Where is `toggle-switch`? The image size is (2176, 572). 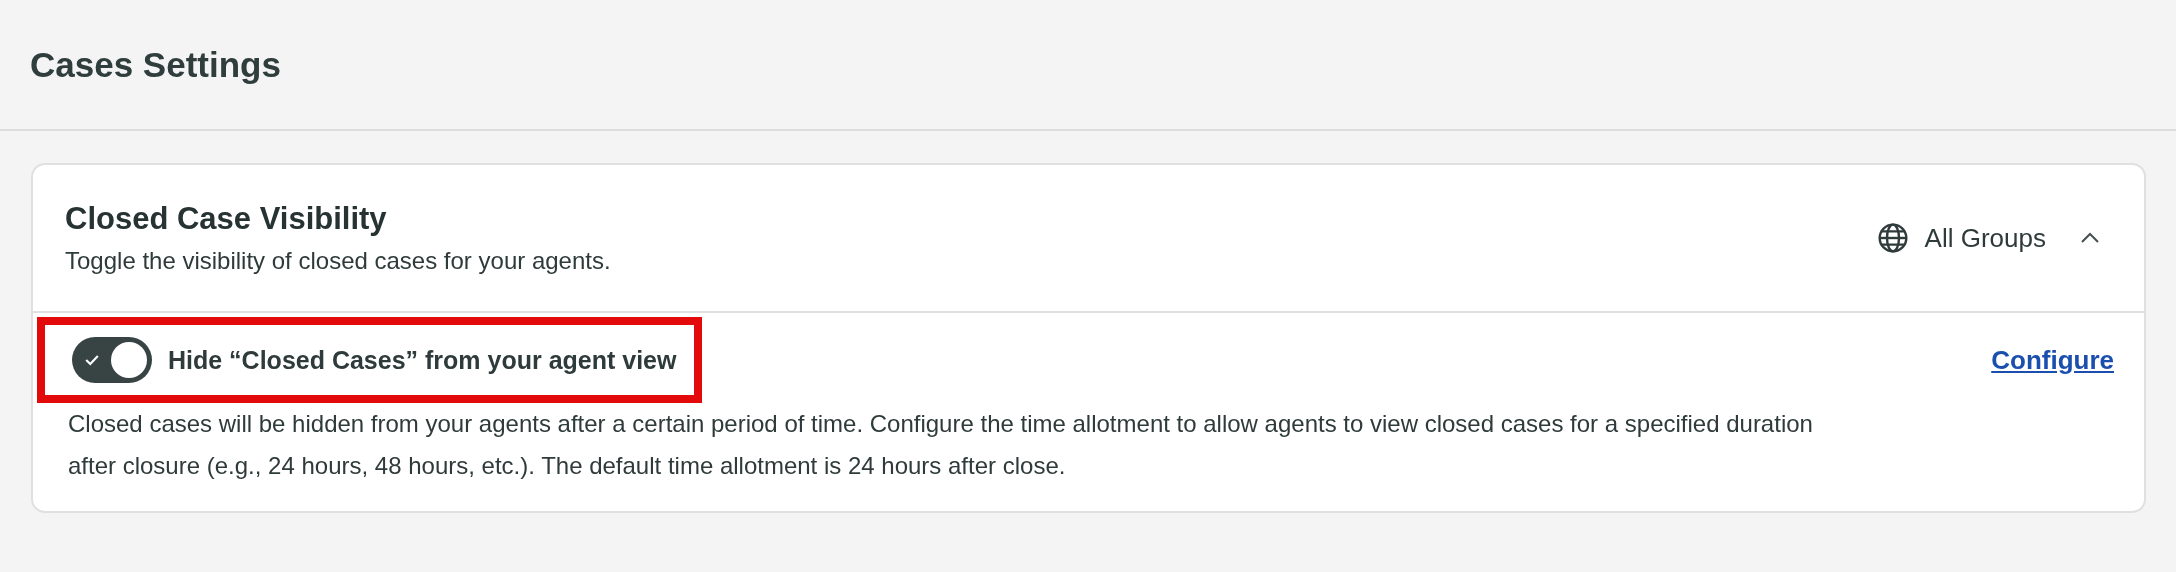
toggle-switch is located at coordinates (112, 360).